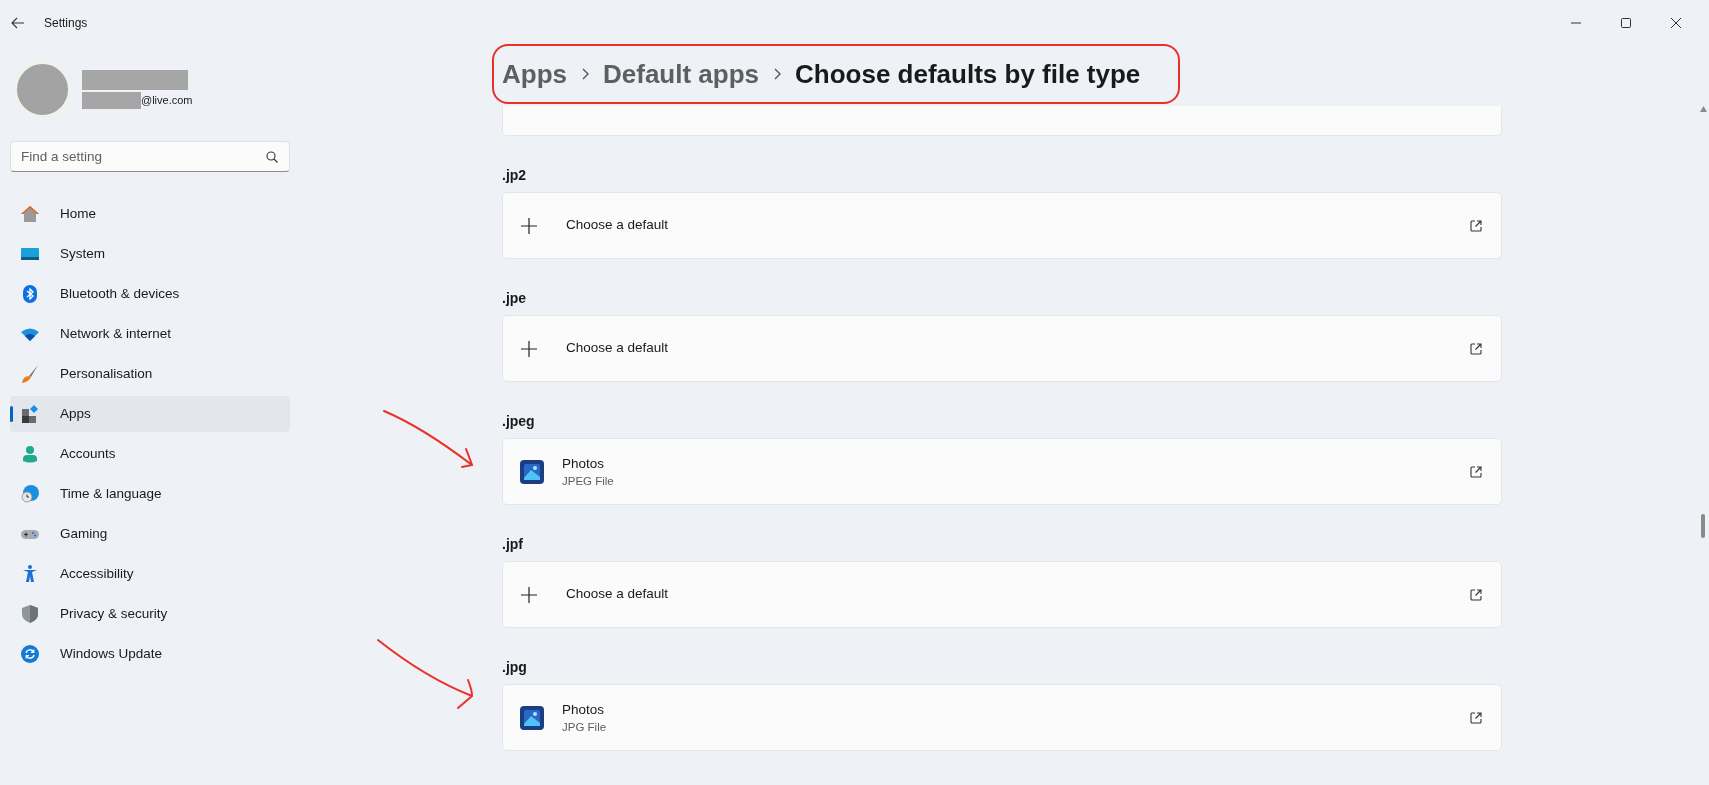  I want to click on nav-item: System, so click(150, 254).